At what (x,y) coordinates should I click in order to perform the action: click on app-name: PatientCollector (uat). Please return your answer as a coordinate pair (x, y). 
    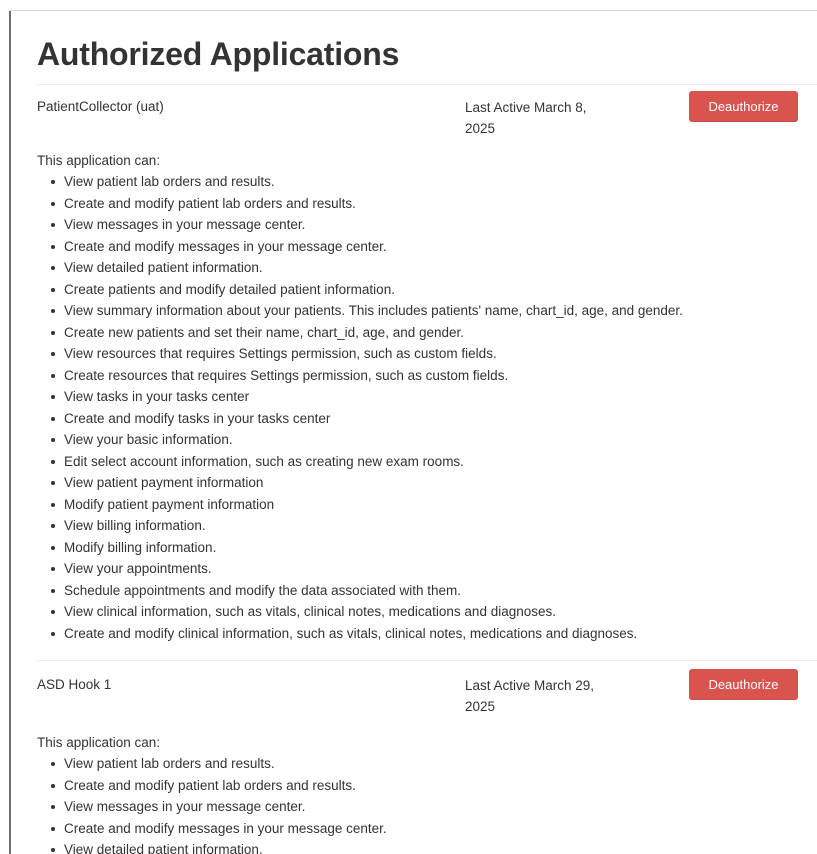
    Looking at the image, I should click on (100, 106).